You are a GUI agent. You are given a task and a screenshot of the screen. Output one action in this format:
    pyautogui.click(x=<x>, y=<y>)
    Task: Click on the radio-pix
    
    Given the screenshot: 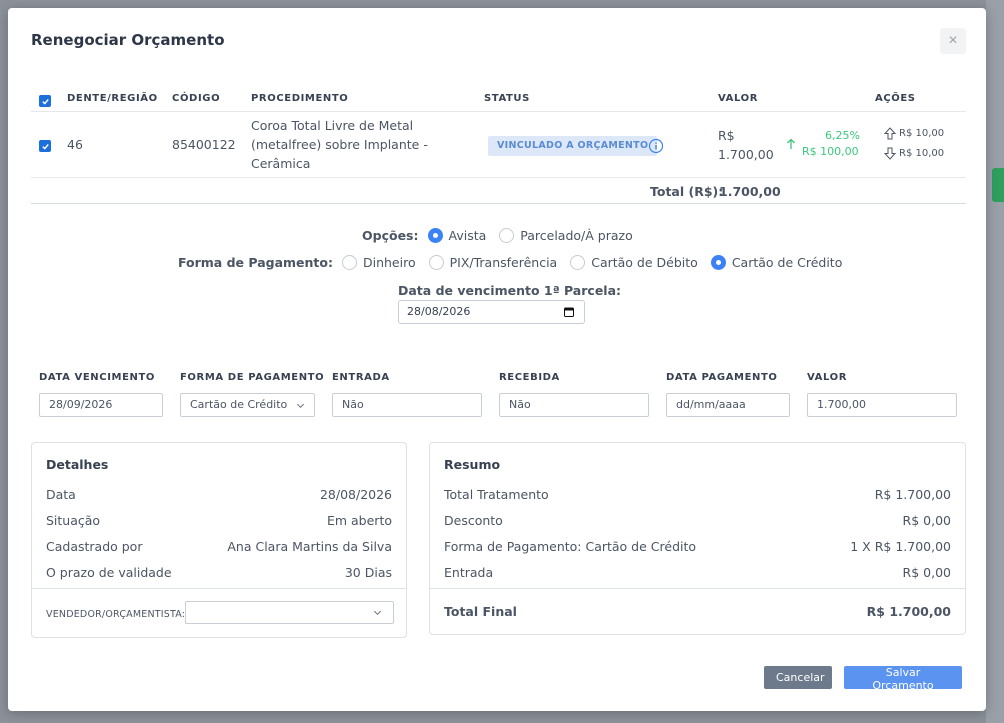 What is the action you would take?
    pyautogui.click(x=436, y=262)
    